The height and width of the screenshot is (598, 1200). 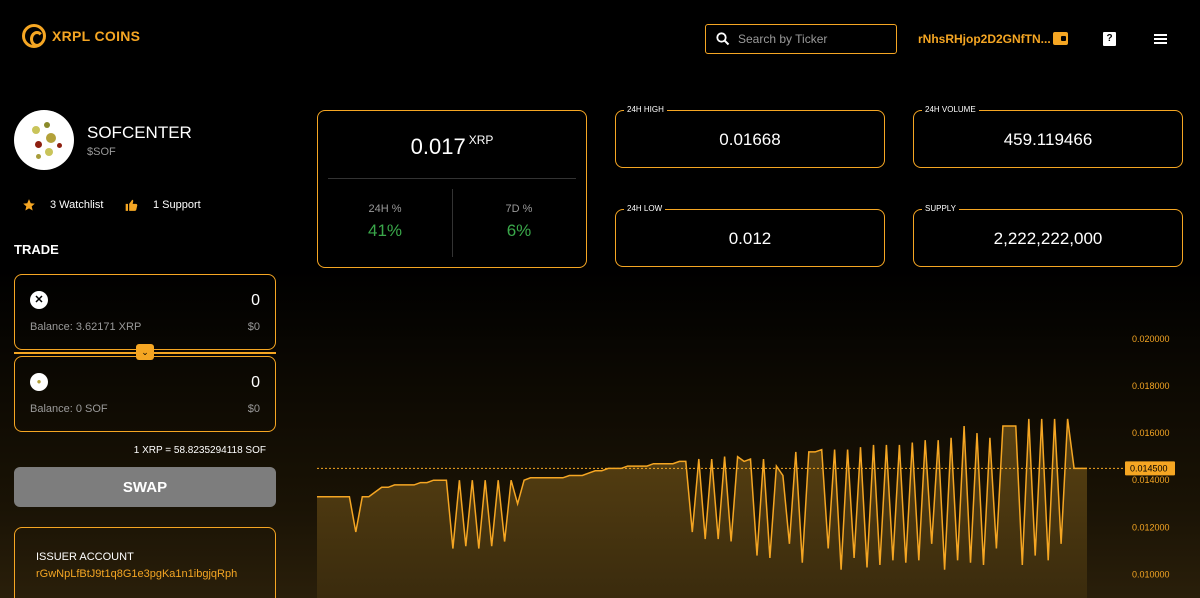 What do you see at coordinates (1151, 527) in the screenshot?
I see `y-tick-label: 0.012000` at bounding box center [1151, 527].